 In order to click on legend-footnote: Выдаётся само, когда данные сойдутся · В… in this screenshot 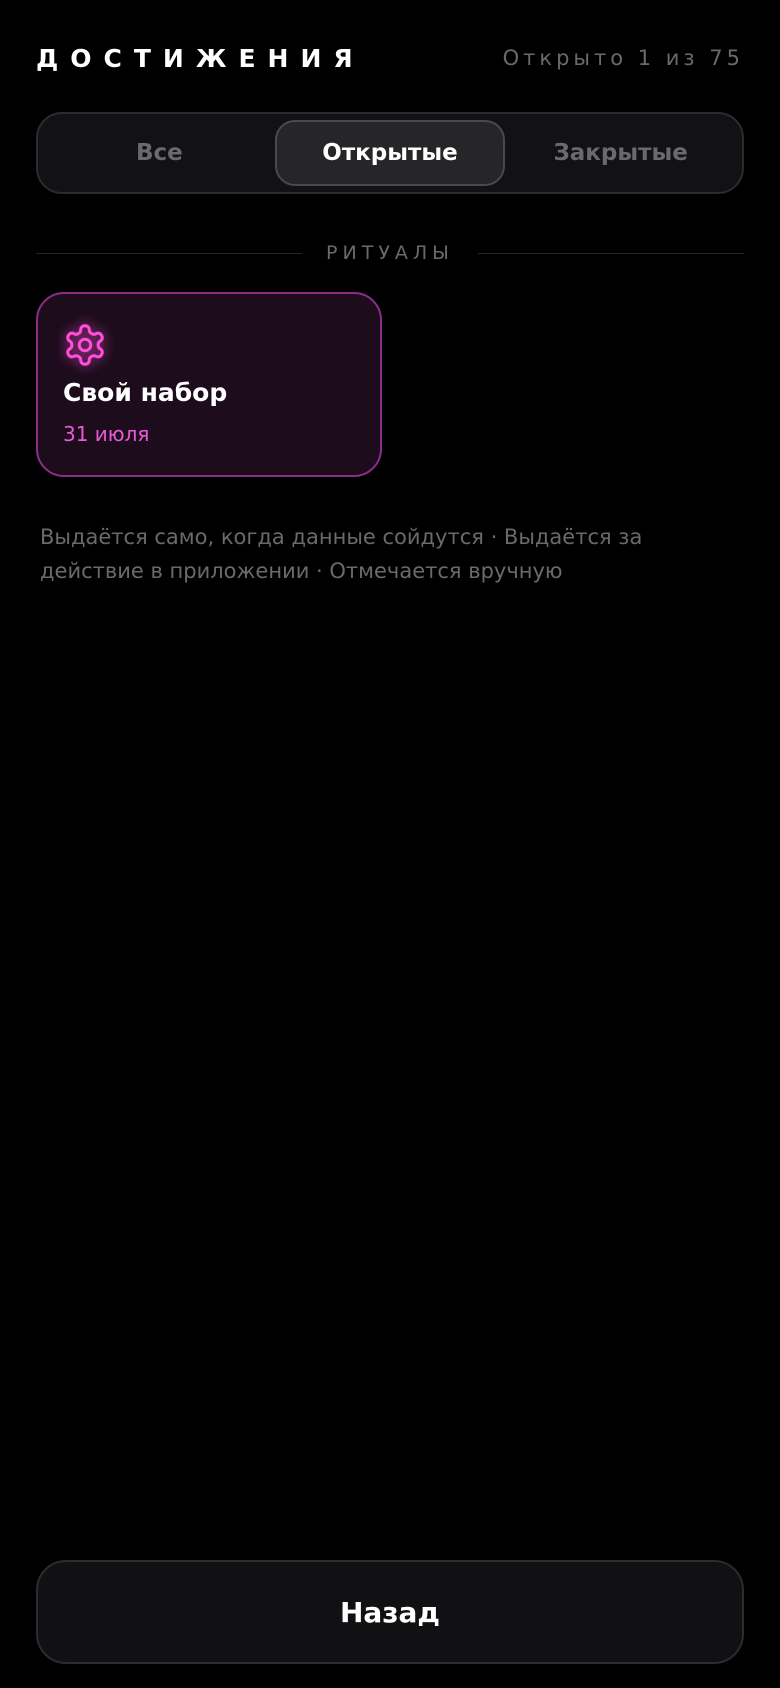, I will do `click(341, 554)`.